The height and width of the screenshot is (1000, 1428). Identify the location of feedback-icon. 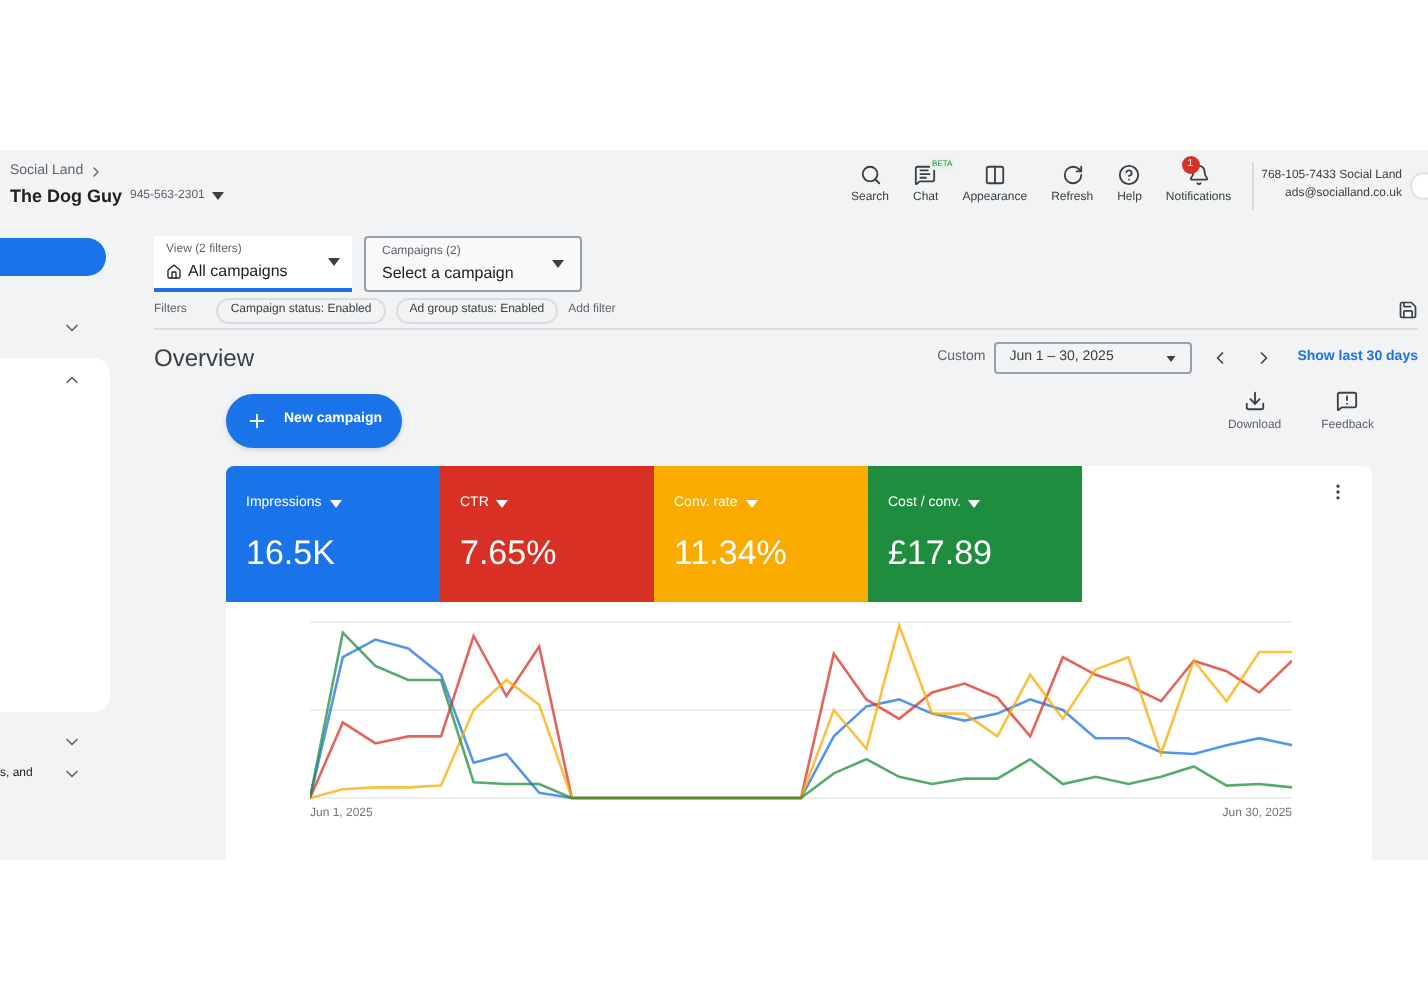
(1347, 401).